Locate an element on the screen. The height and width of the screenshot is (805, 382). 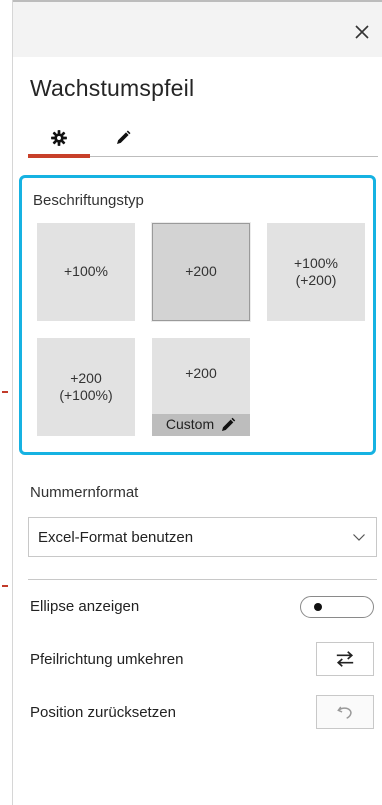
toggle-knob is located at coordinates (318, 607).